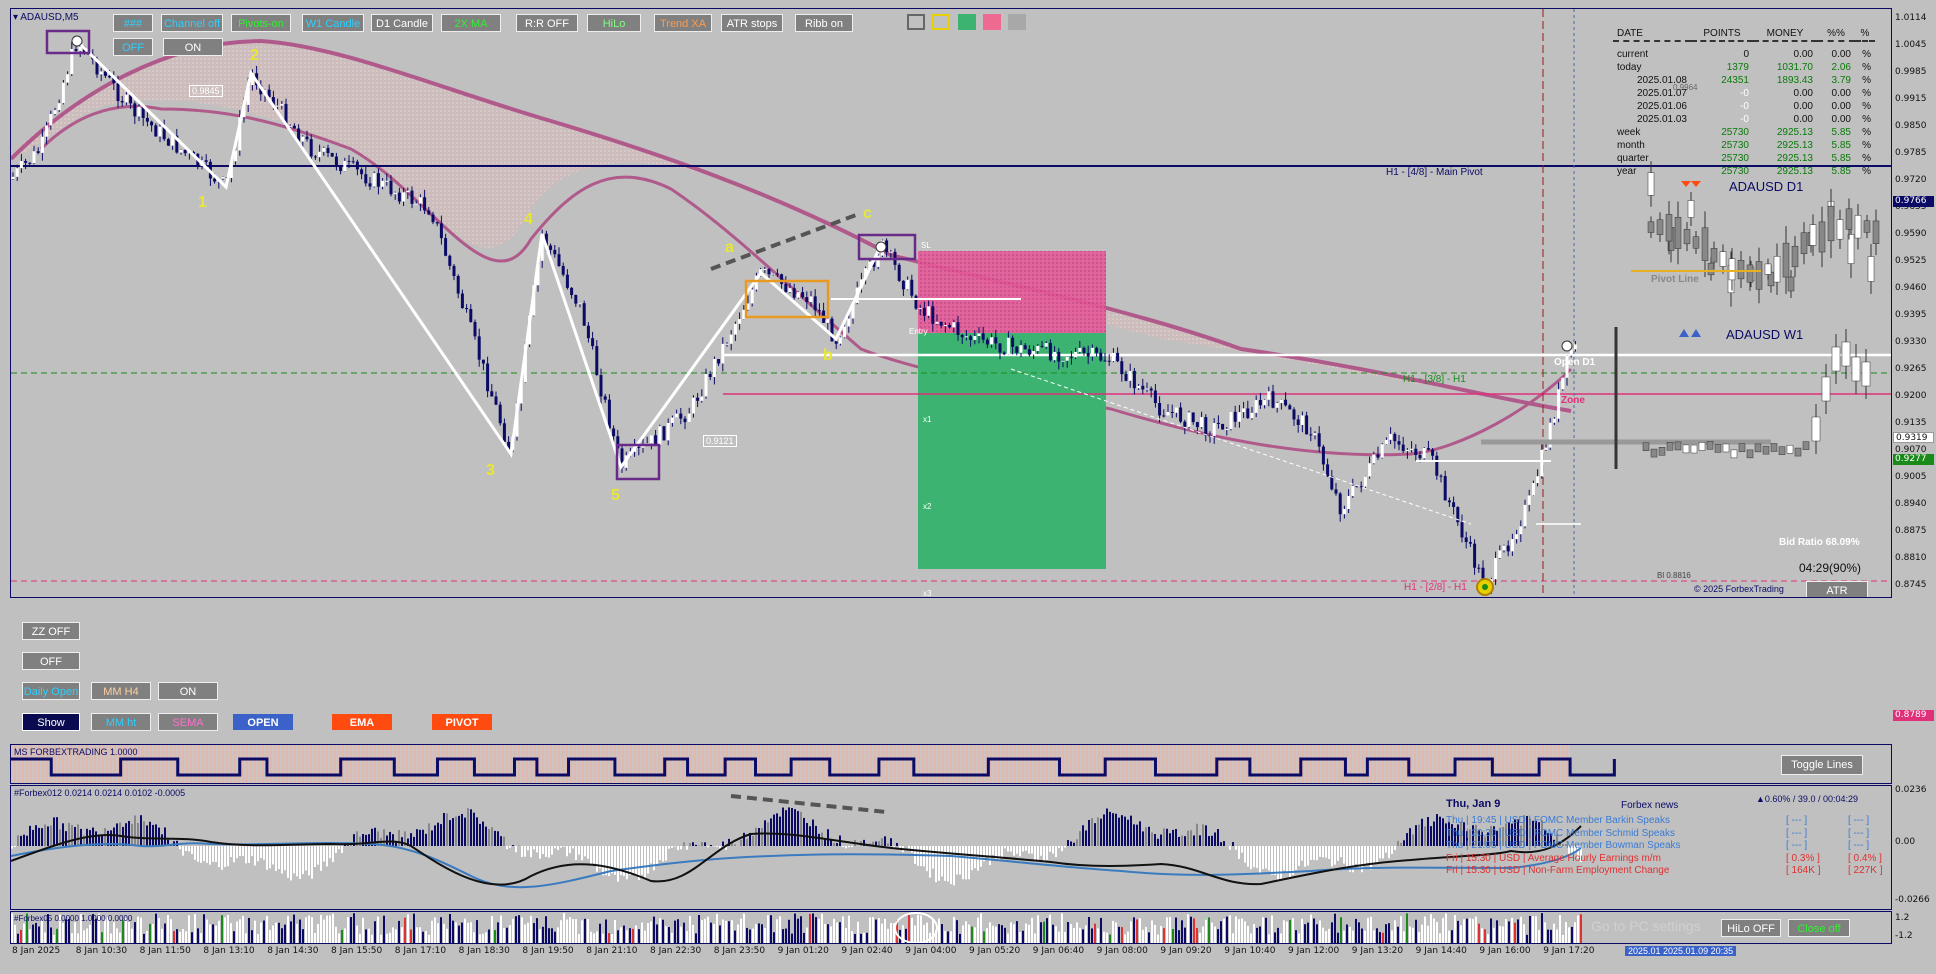 This screenshot has height=974, width=1936. What do you see at coordinates (1735, 80) in the screenshot?
I see `stats-cell: 24351` at bounding box center [1735, 80].